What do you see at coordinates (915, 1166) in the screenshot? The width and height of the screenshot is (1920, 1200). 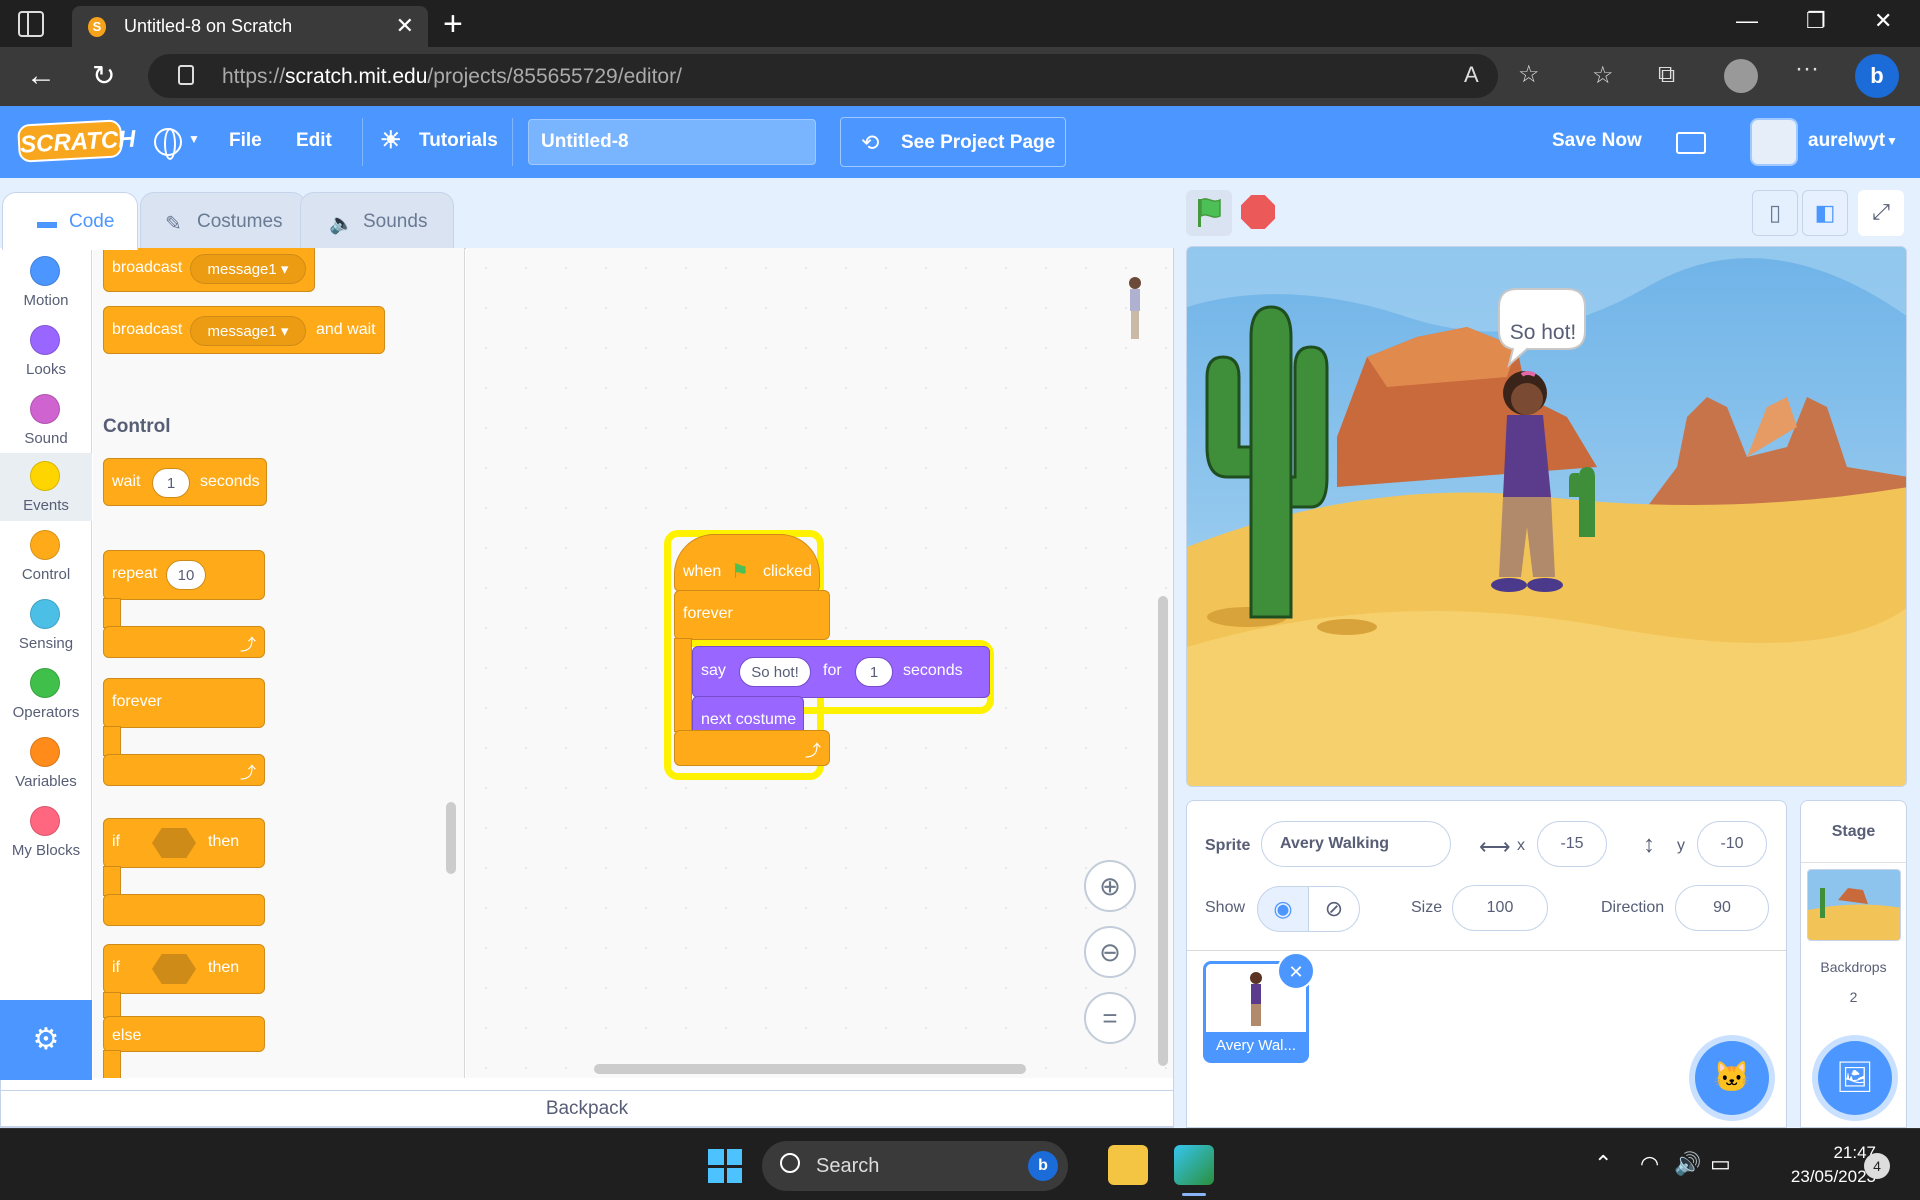 I see `taskbar-search: Search b` at bounding box center [915, 1166].